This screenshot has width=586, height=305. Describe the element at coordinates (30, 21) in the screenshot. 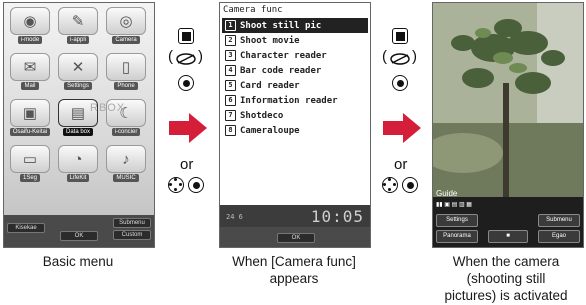

I see `imode-icon: ◉` at that location.